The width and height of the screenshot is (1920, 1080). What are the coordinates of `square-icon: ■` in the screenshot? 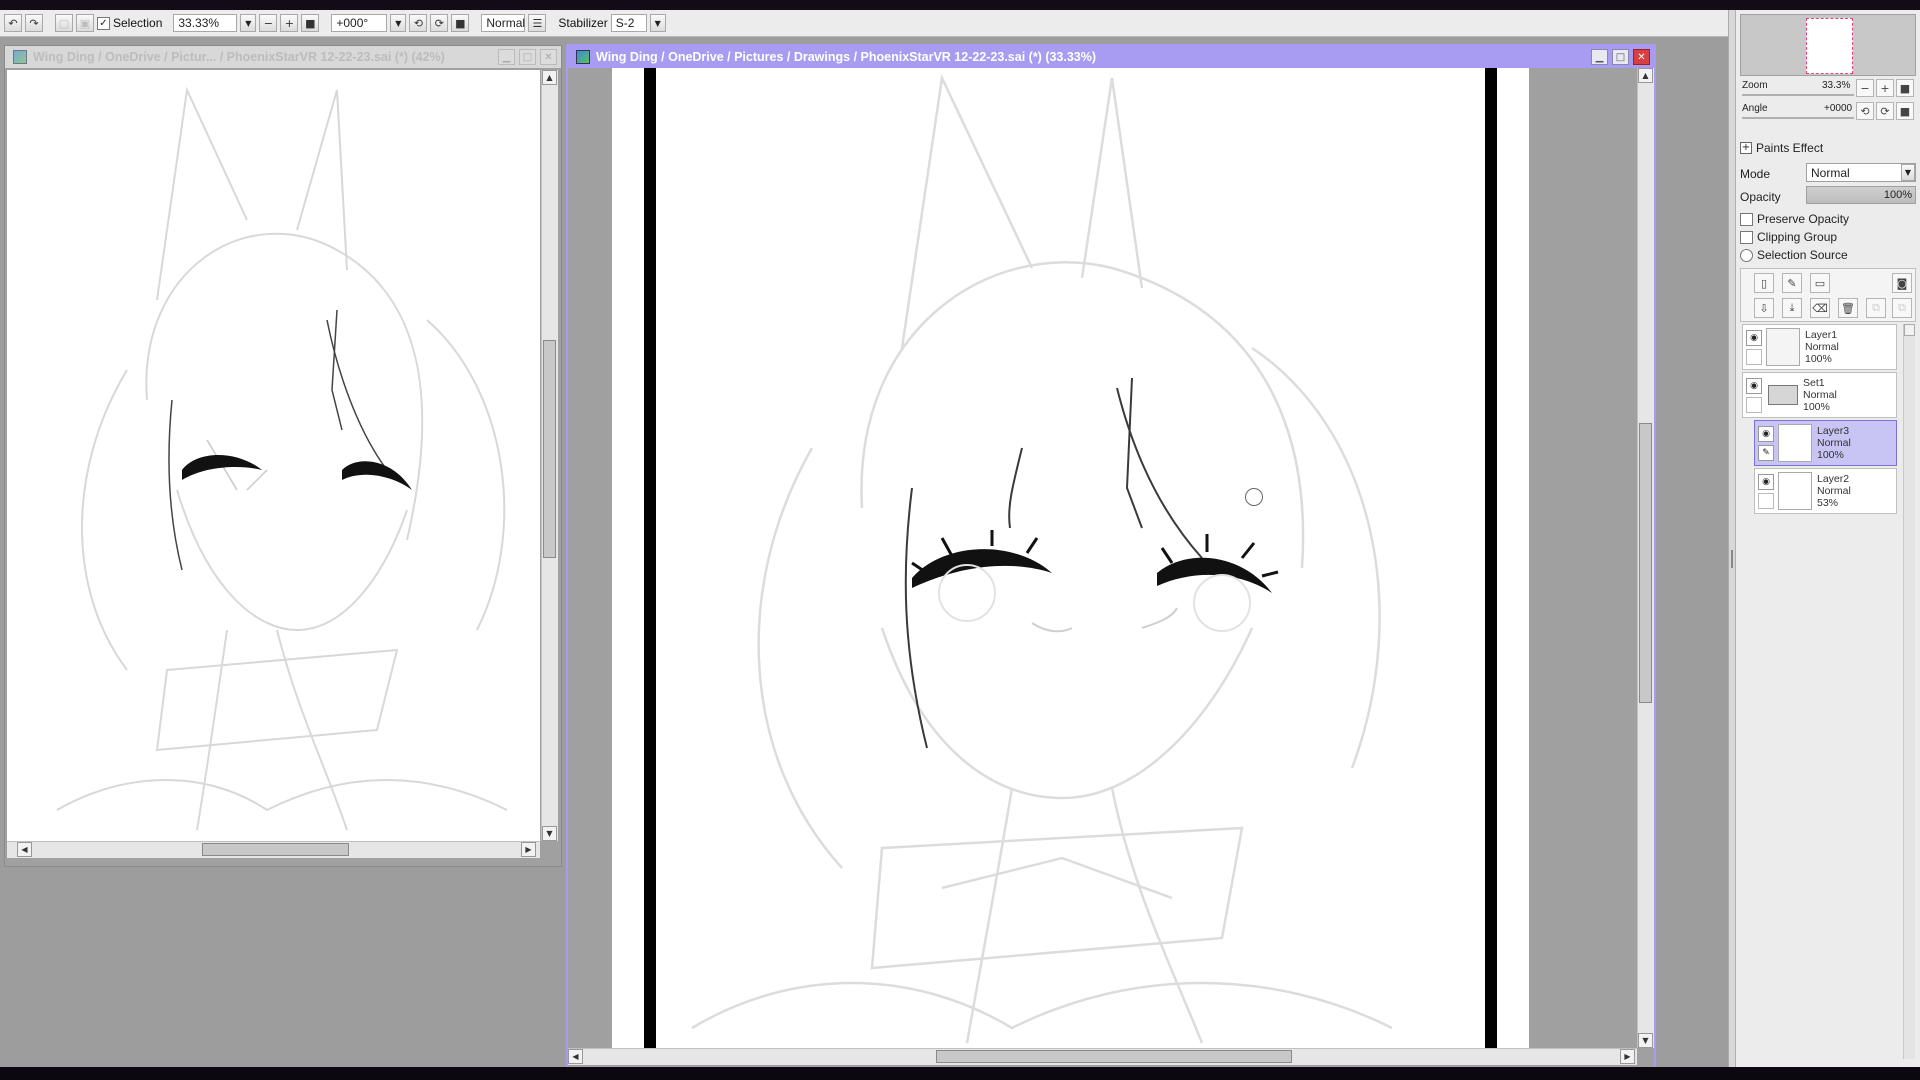 It's located at (1905, 88).